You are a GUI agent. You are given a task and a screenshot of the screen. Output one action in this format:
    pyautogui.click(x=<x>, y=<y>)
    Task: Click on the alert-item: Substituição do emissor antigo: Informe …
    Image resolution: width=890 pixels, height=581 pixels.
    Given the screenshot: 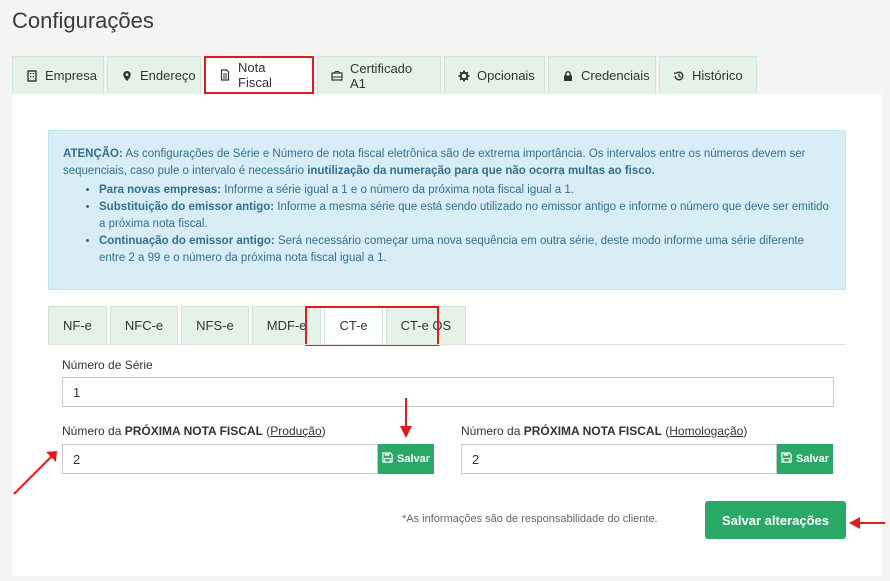 What is the action you would take?
    pyautogui.click(x=465, y=216)
    